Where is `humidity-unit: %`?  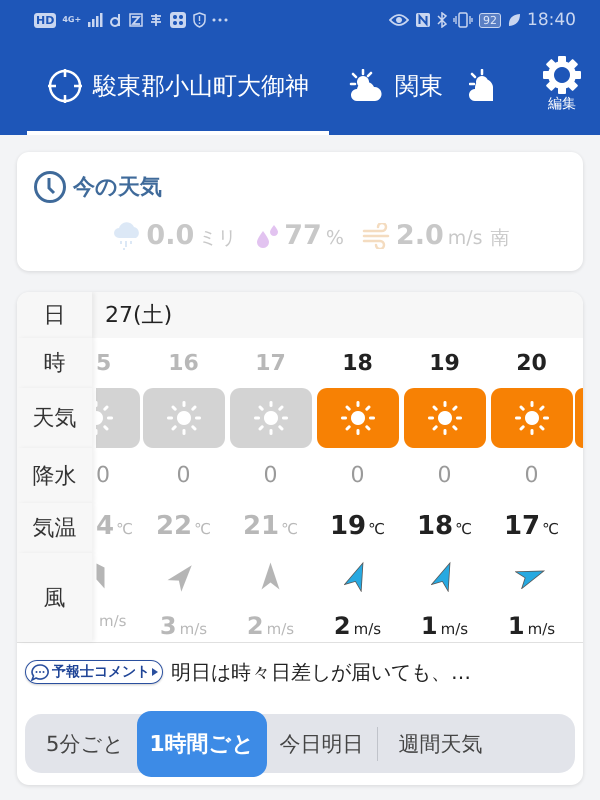
humidity-unit: % is located at coordinates (335, 238).